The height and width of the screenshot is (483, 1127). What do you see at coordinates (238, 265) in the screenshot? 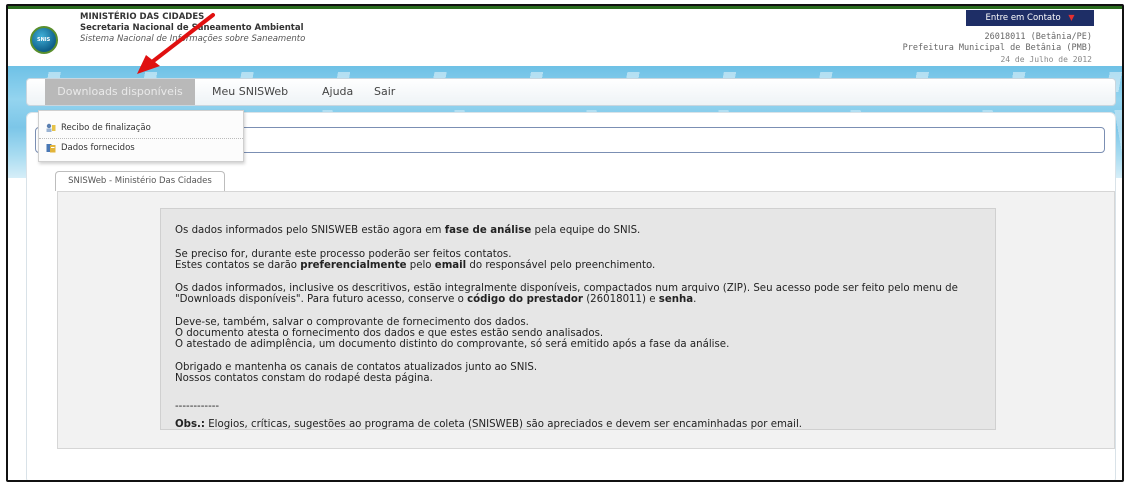
I see `notice-text: Estes contatos se darão` at bounding box center [238, 265].